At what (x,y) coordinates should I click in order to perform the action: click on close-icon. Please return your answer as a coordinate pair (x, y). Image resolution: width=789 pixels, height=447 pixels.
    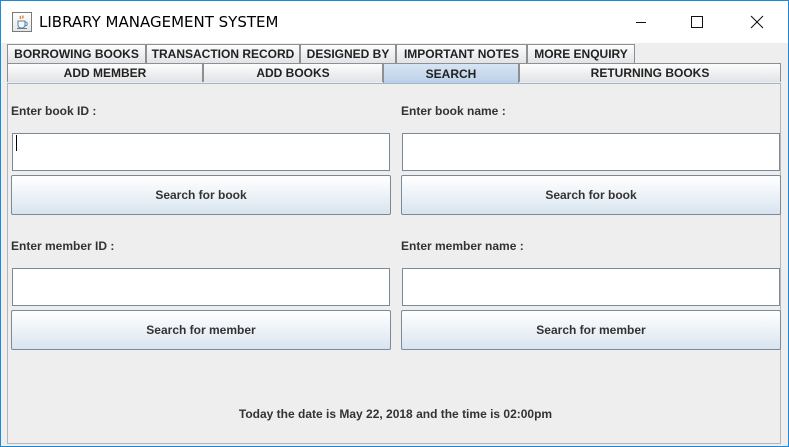
    Looking at the image, I should click on (757, 22).